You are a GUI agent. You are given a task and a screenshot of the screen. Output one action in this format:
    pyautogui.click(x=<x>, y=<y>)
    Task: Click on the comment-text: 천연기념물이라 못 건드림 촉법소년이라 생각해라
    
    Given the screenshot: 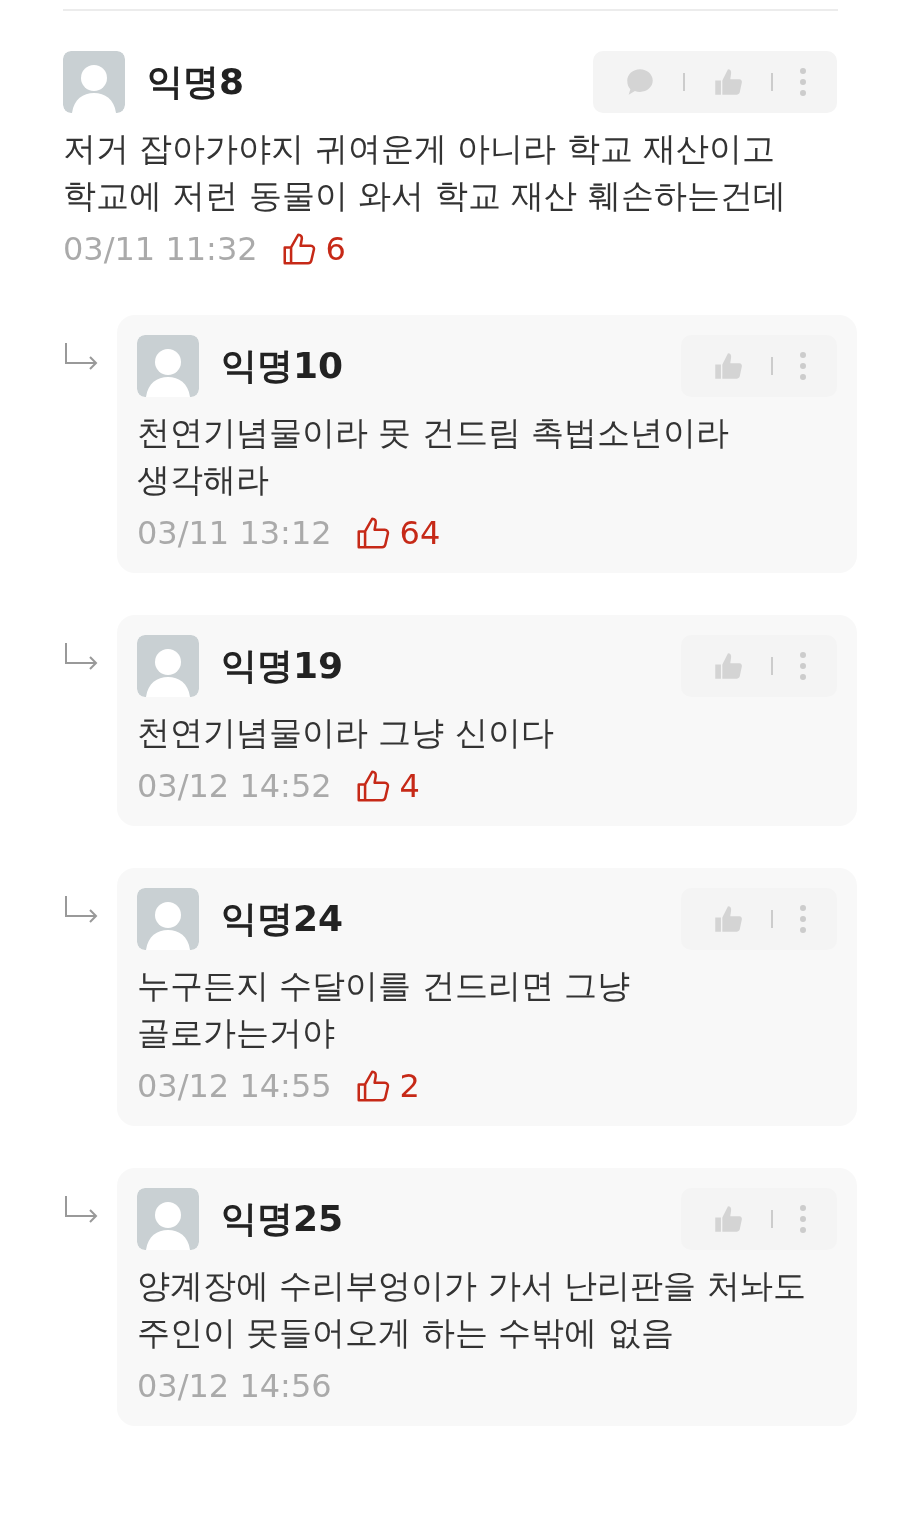 What is the action you would take?
    pyautogui.click(x=434, y=456)
    